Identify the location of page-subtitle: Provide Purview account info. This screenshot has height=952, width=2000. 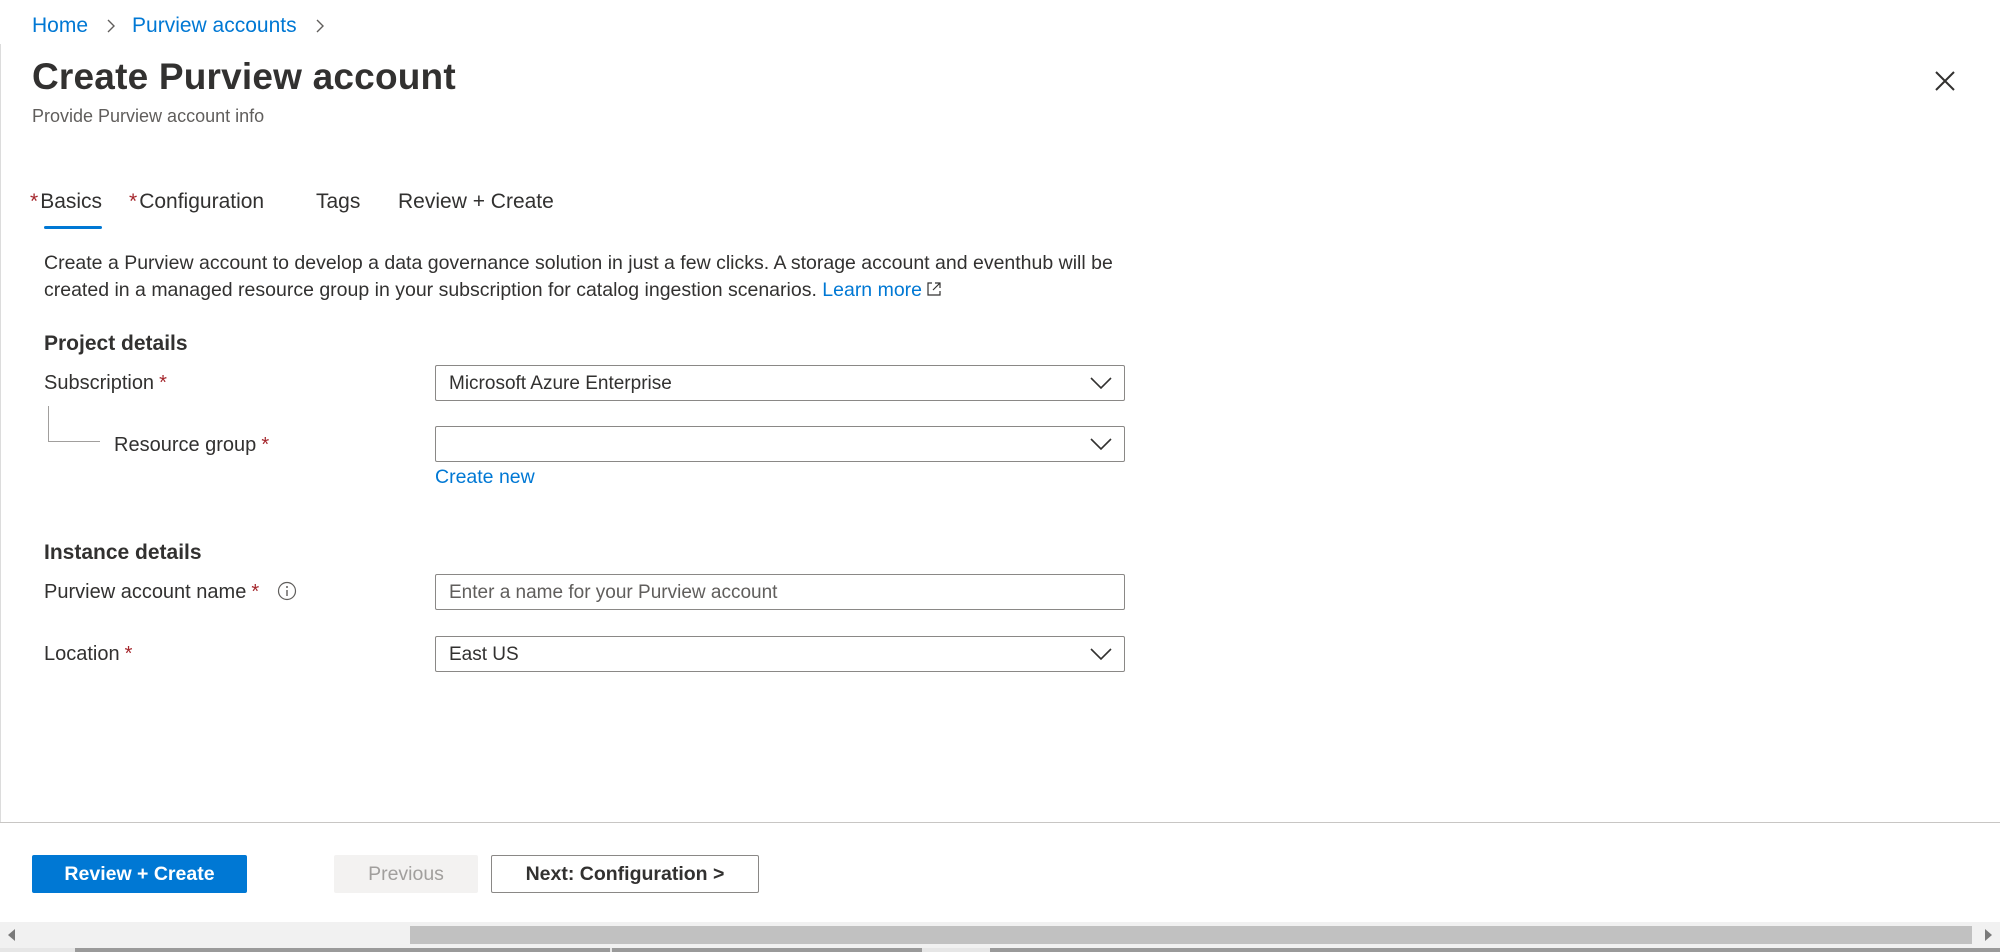
(148, 116).